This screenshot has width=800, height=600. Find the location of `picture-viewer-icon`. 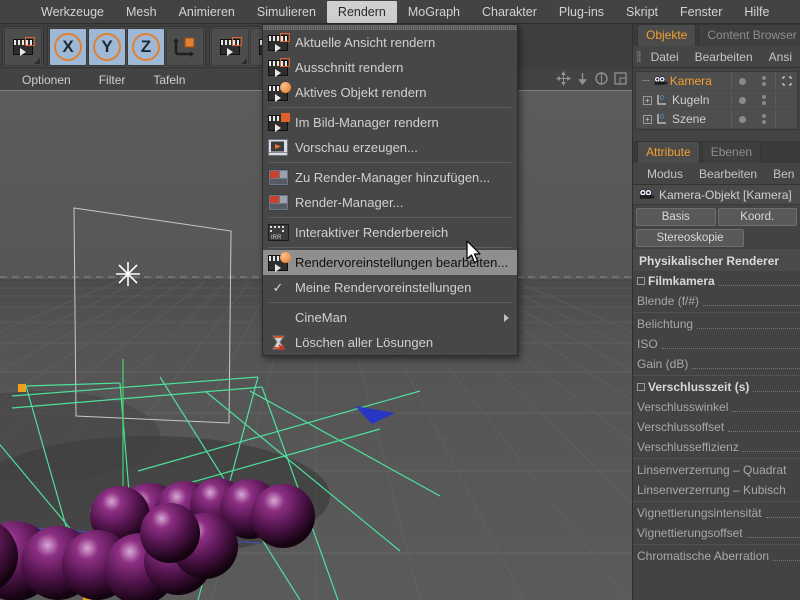

picture-viewer-icon is located at coordinates (278, 123).